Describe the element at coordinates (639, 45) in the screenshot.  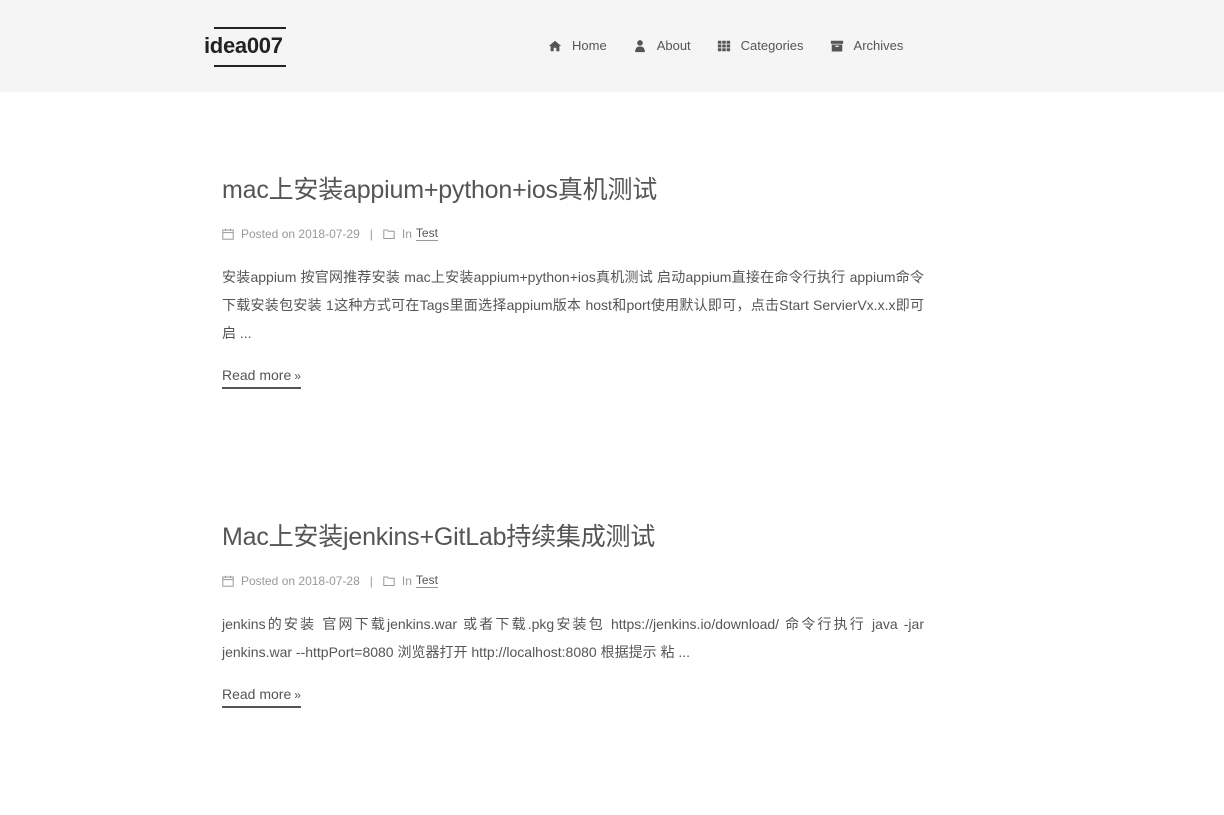
I see `user-icon` at that location.